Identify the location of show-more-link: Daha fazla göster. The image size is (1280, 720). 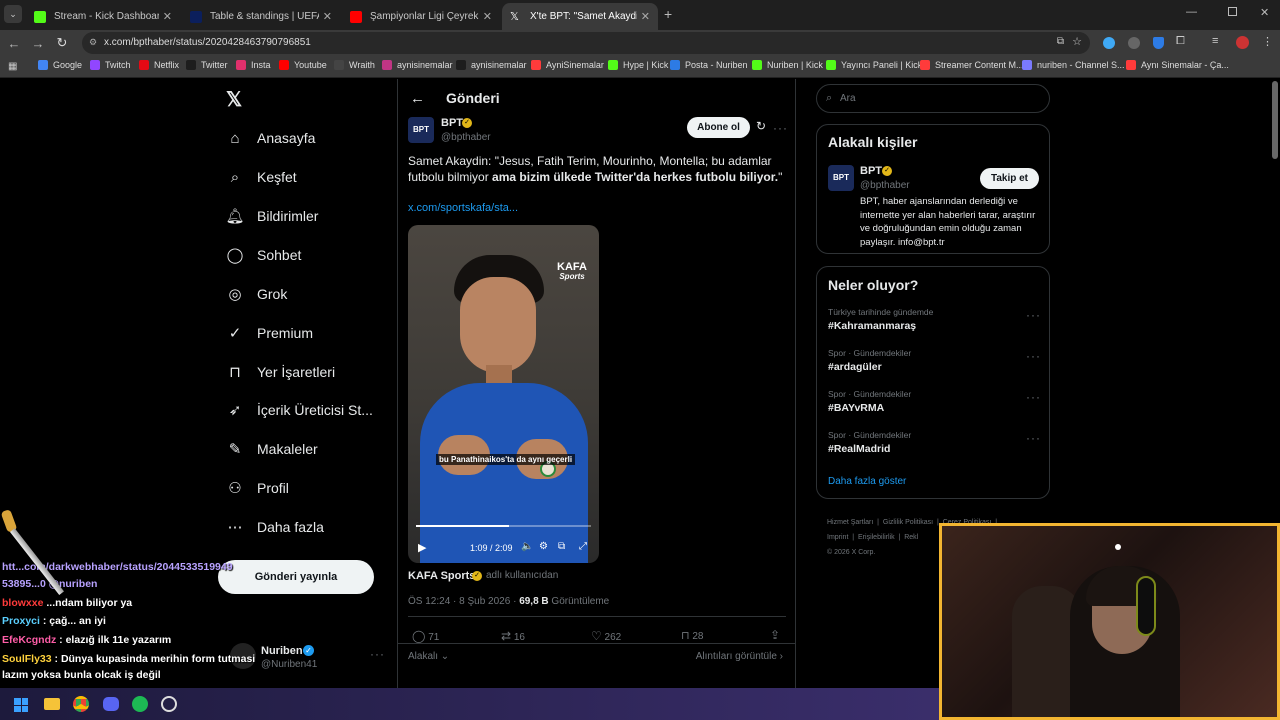
(867, 481).